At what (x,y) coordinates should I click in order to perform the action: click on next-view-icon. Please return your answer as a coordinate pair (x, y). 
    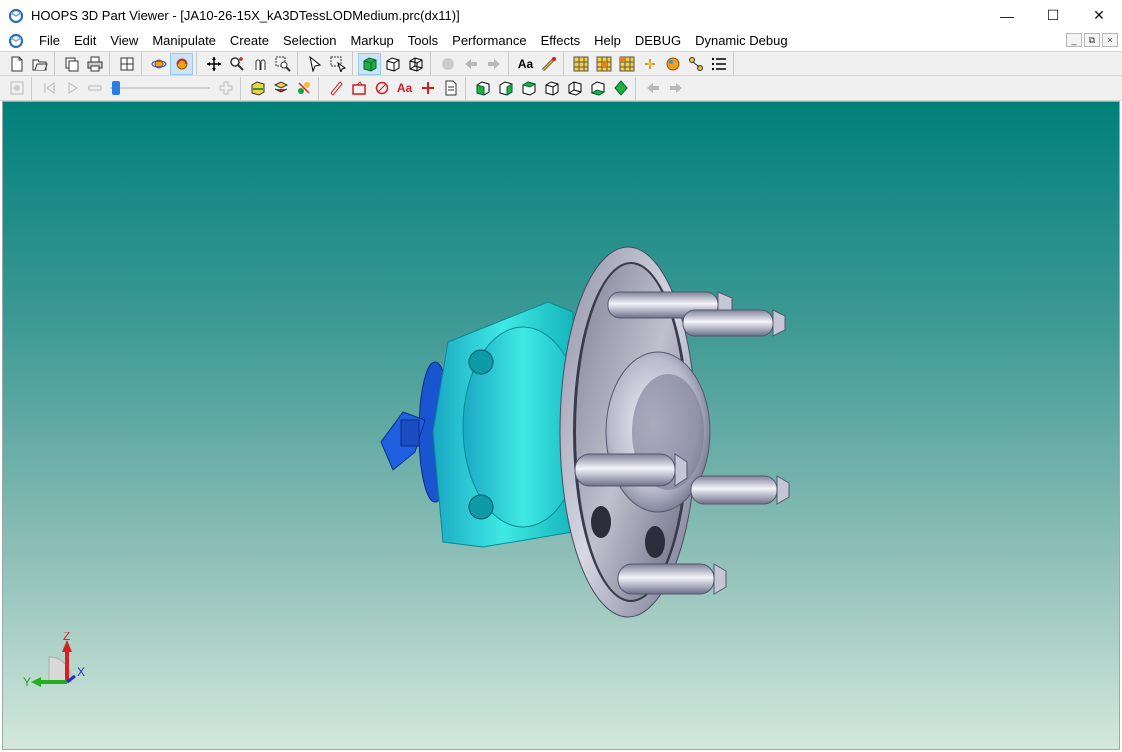
    Looking at the image, I should click on (675, 88).